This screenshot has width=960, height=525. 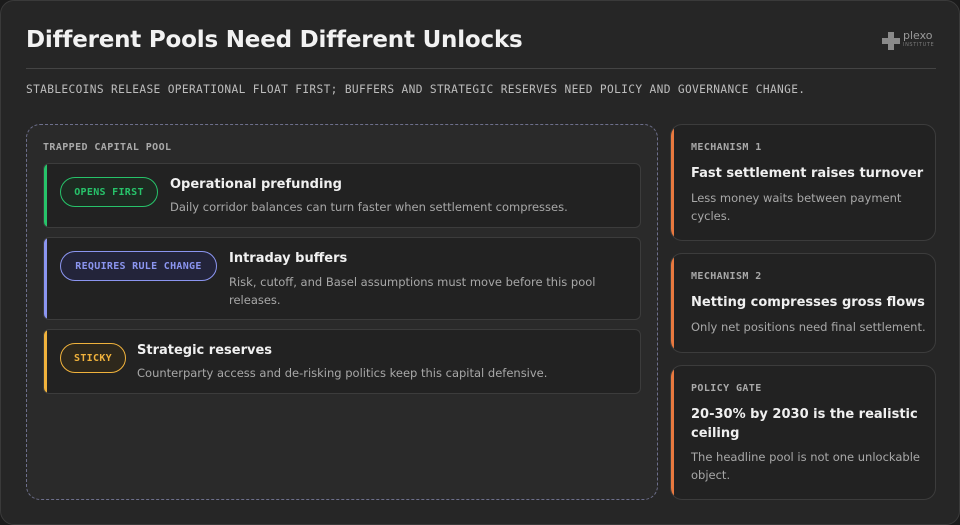 I want to click on status-badge-requires-rule-change: REQUIRES RULE CHANGE, so click(x=138, y=266).